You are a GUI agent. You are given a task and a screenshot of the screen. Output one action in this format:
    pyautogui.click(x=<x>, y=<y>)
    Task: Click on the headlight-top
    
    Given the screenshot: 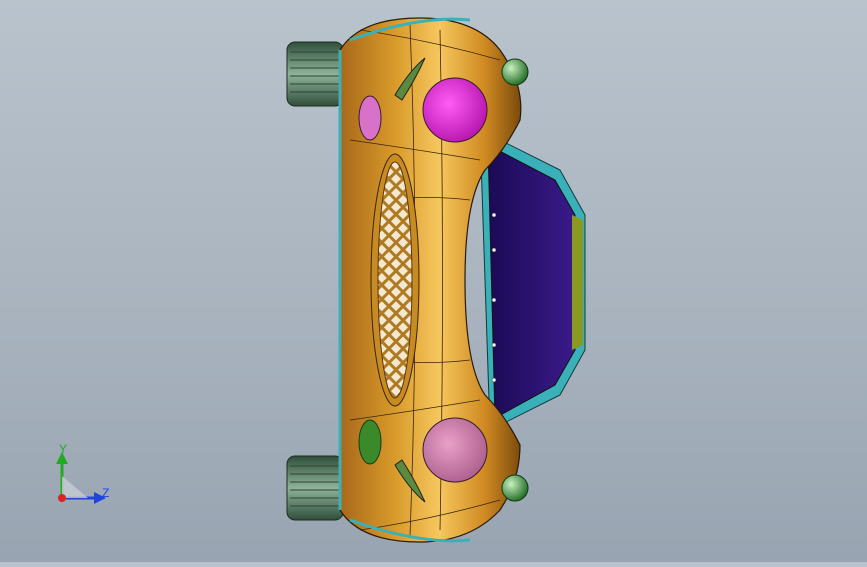 What is the action you would take?
    pyautogui.click(x=455, y=110)
    